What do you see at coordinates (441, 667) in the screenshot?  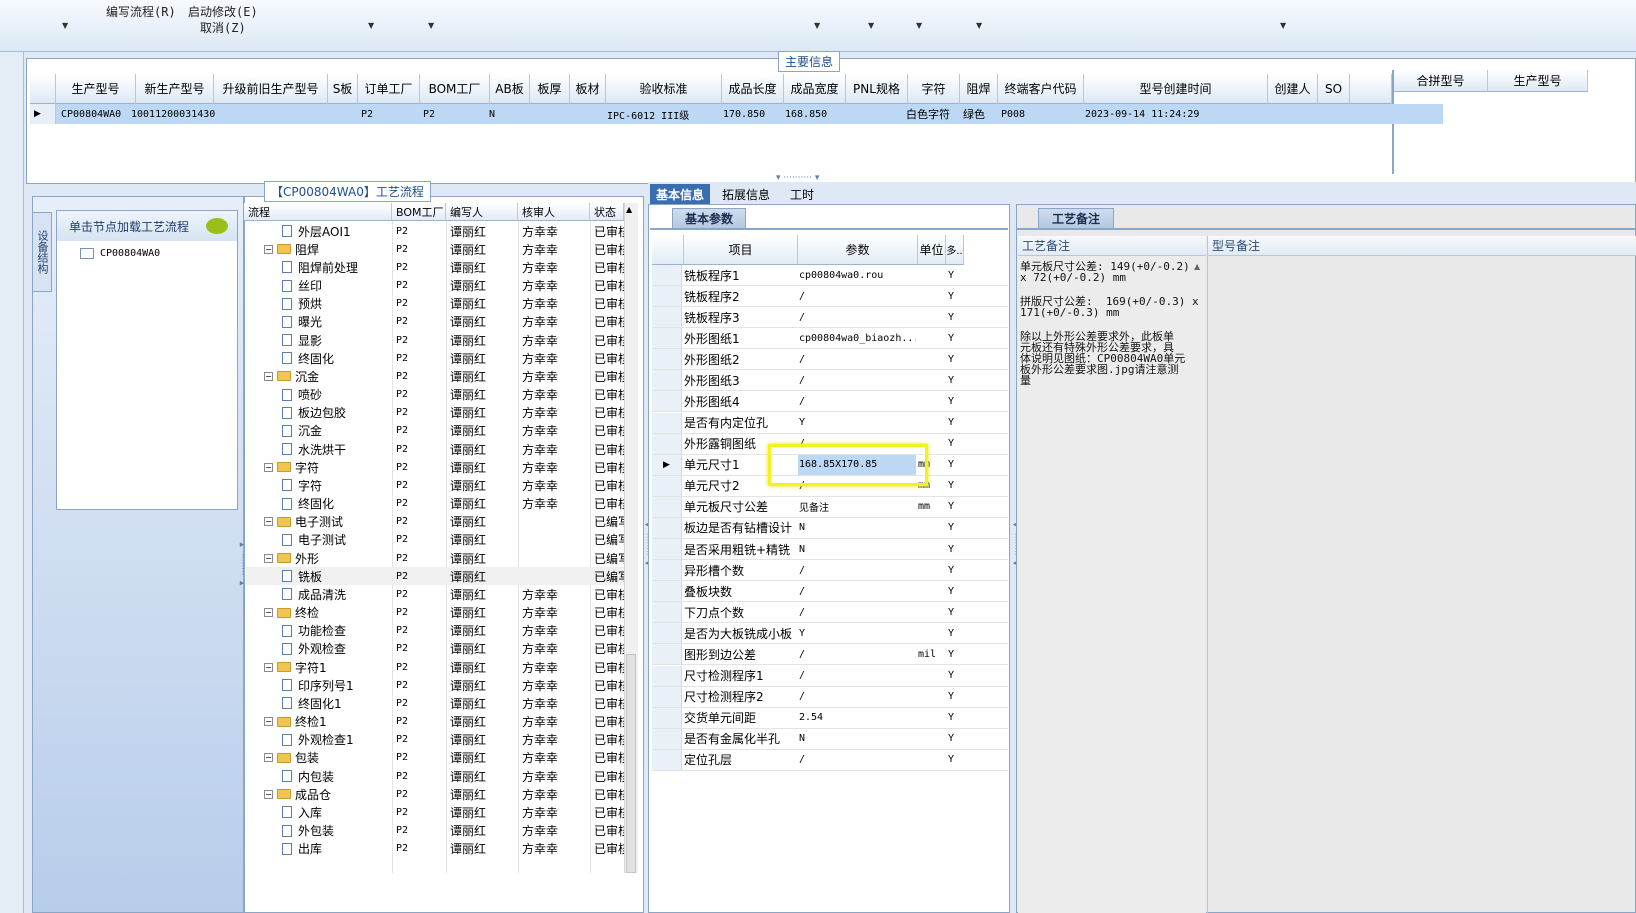 I see `tree-row: − 字符1 P2 谭丽红 方幸幸 已审核` at bounding box center [441, 667].